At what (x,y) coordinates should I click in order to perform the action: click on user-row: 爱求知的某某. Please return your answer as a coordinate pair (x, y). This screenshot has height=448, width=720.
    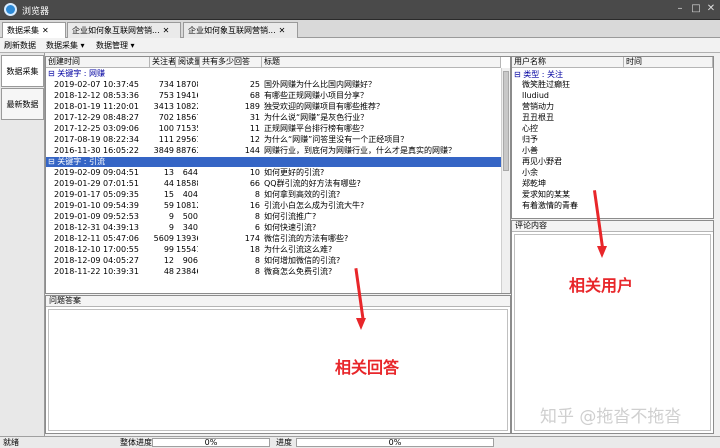
    Looking at the image, I should click on (546, 195).